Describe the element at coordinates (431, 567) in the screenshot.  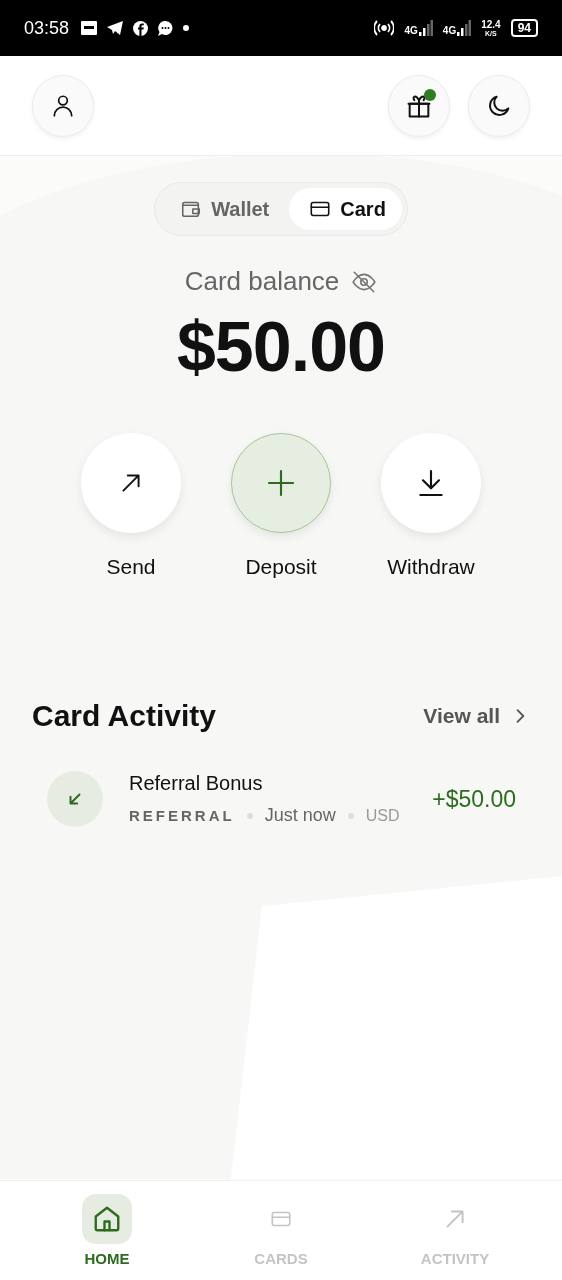
I see `action-label: Withdraw` at that location.